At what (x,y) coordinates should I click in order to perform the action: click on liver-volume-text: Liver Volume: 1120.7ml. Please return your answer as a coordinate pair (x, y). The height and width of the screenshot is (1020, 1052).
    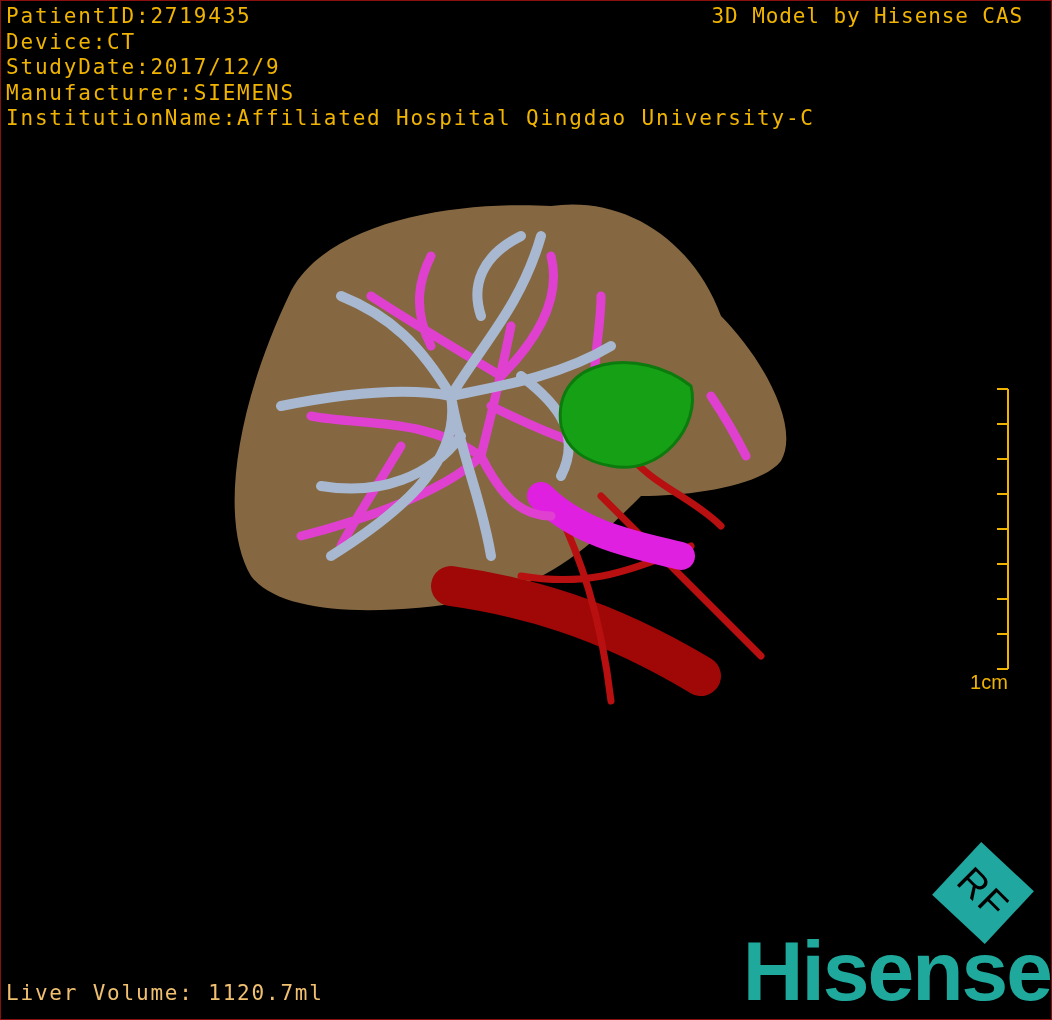
    Looking at the image, I should click on (165, 993).